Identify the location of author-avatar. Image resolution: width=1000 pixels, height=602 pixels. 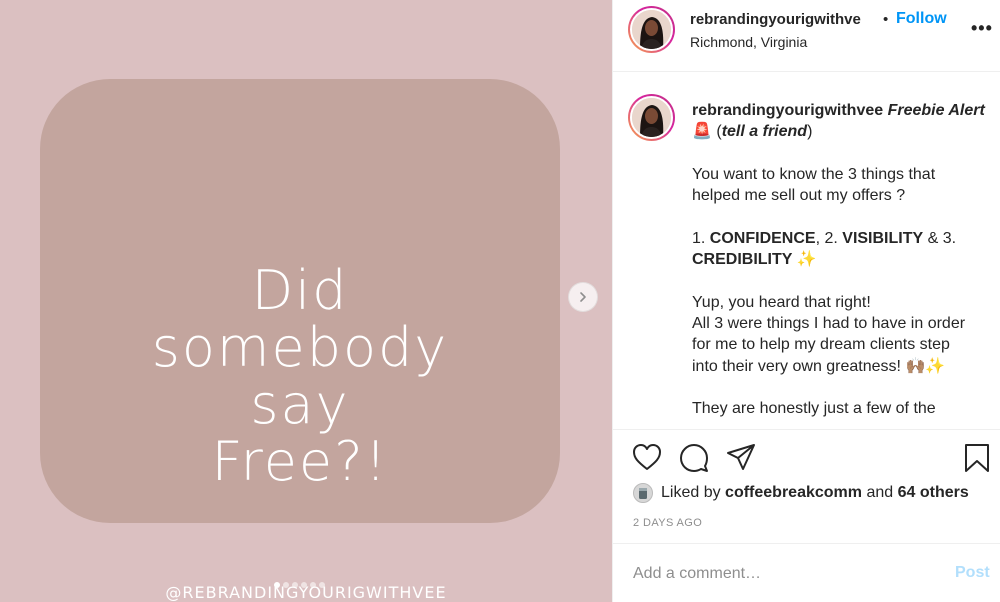
(651, 29).